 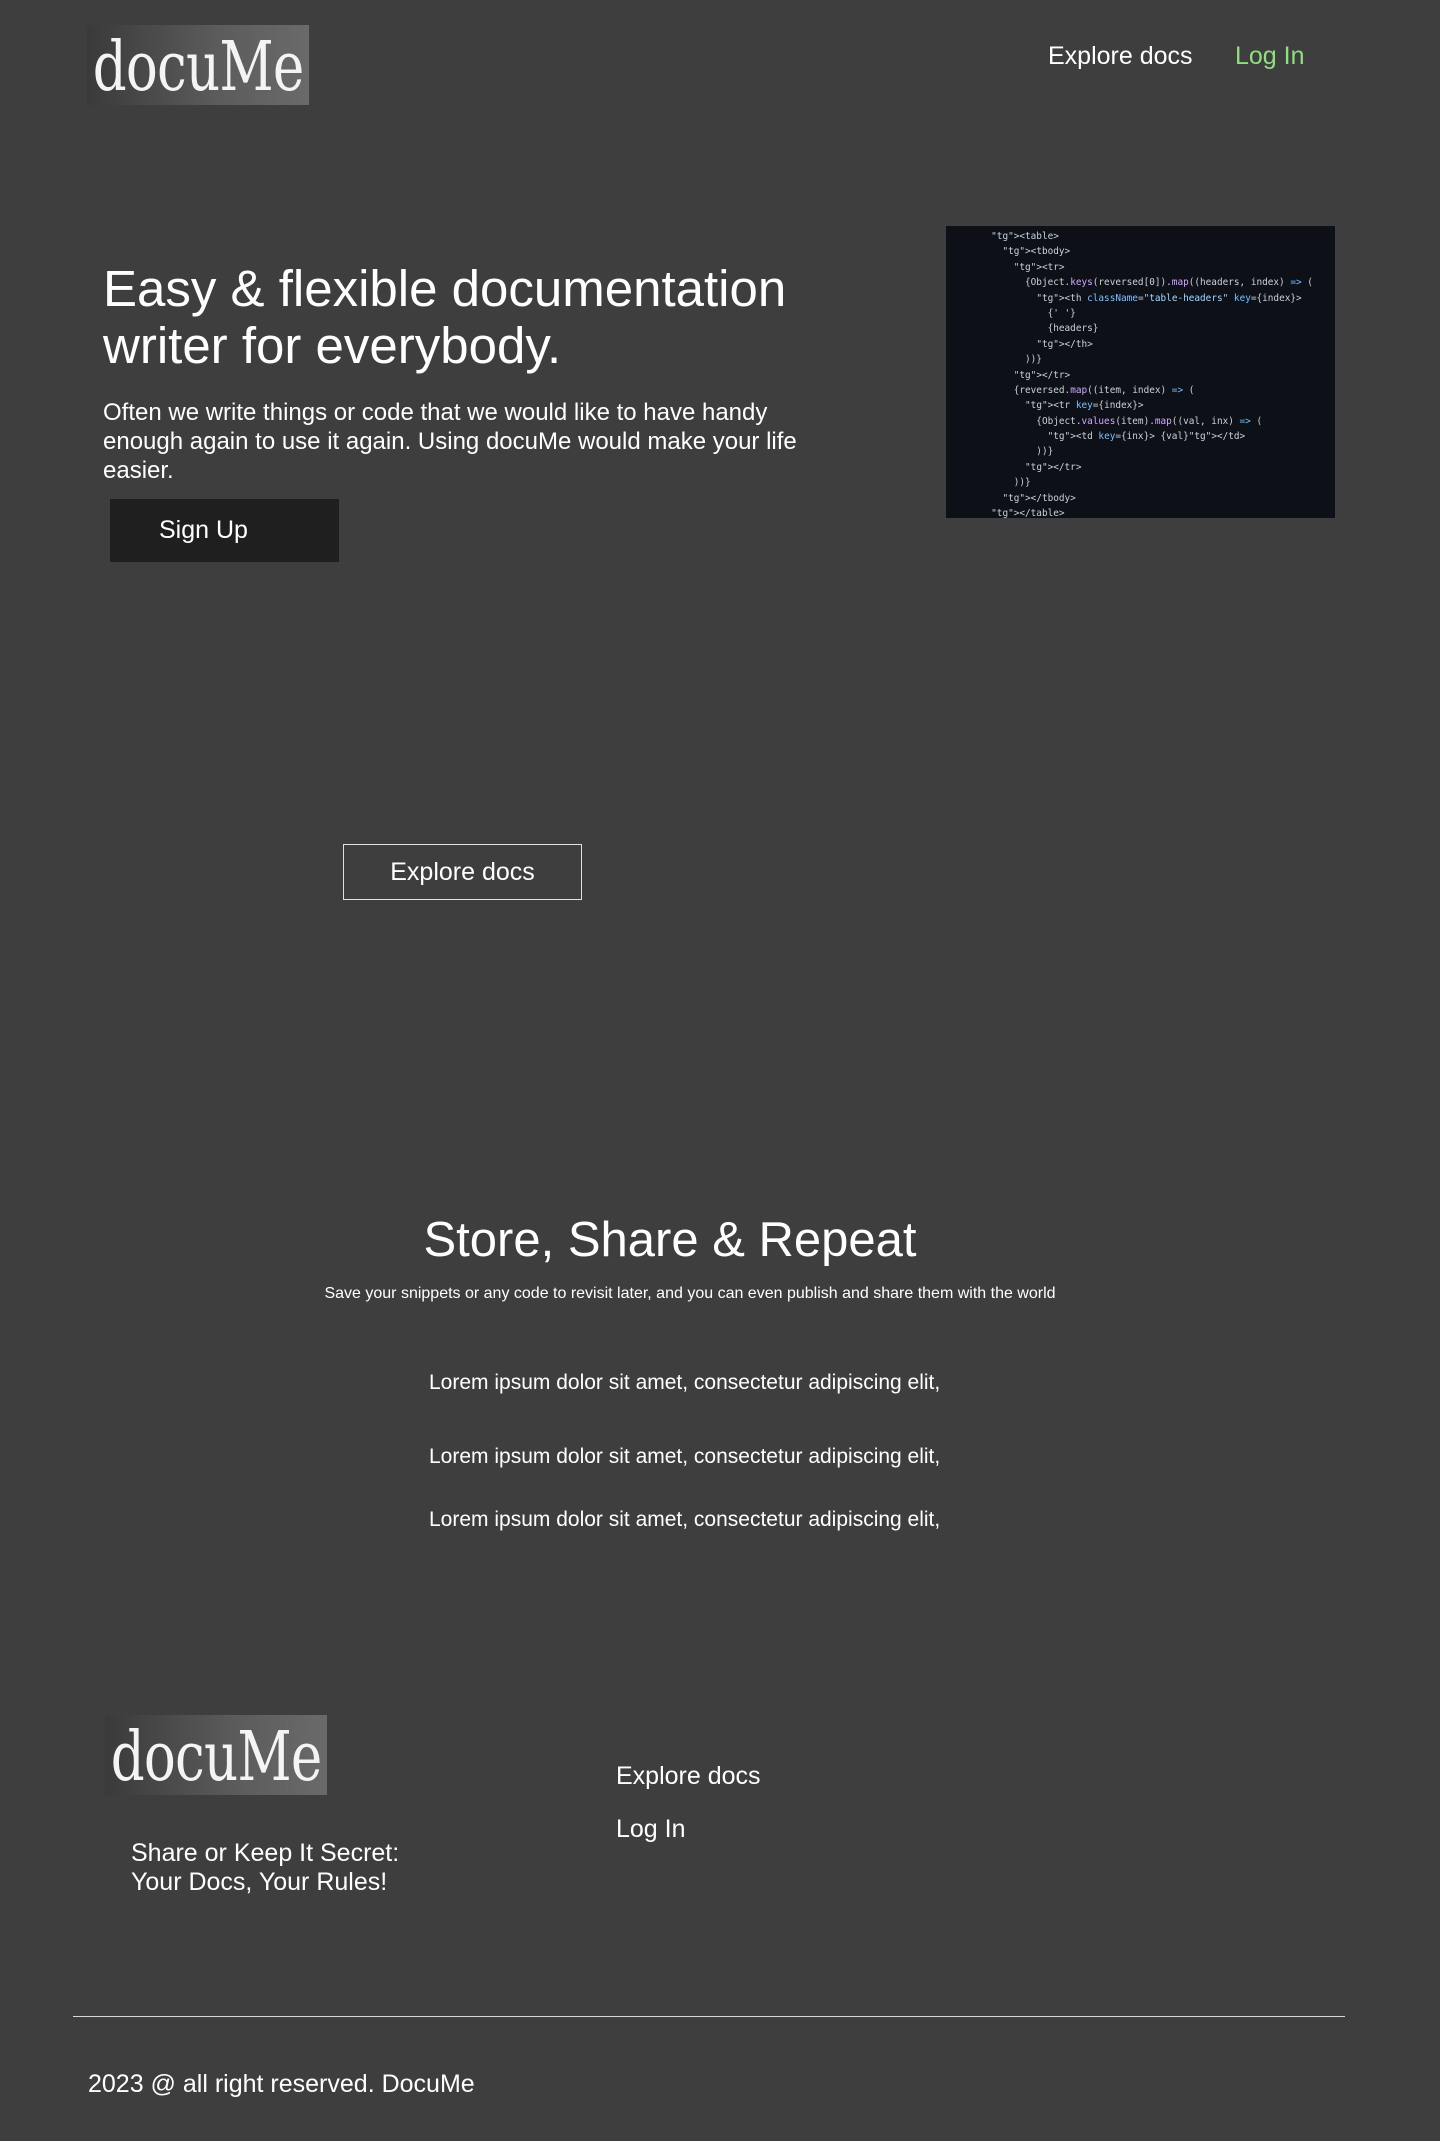 What do you see at coordinates (1064, 344) in the screenshot?
I see `code-line: "tg"></th>` at bounding box center [1064, 344].